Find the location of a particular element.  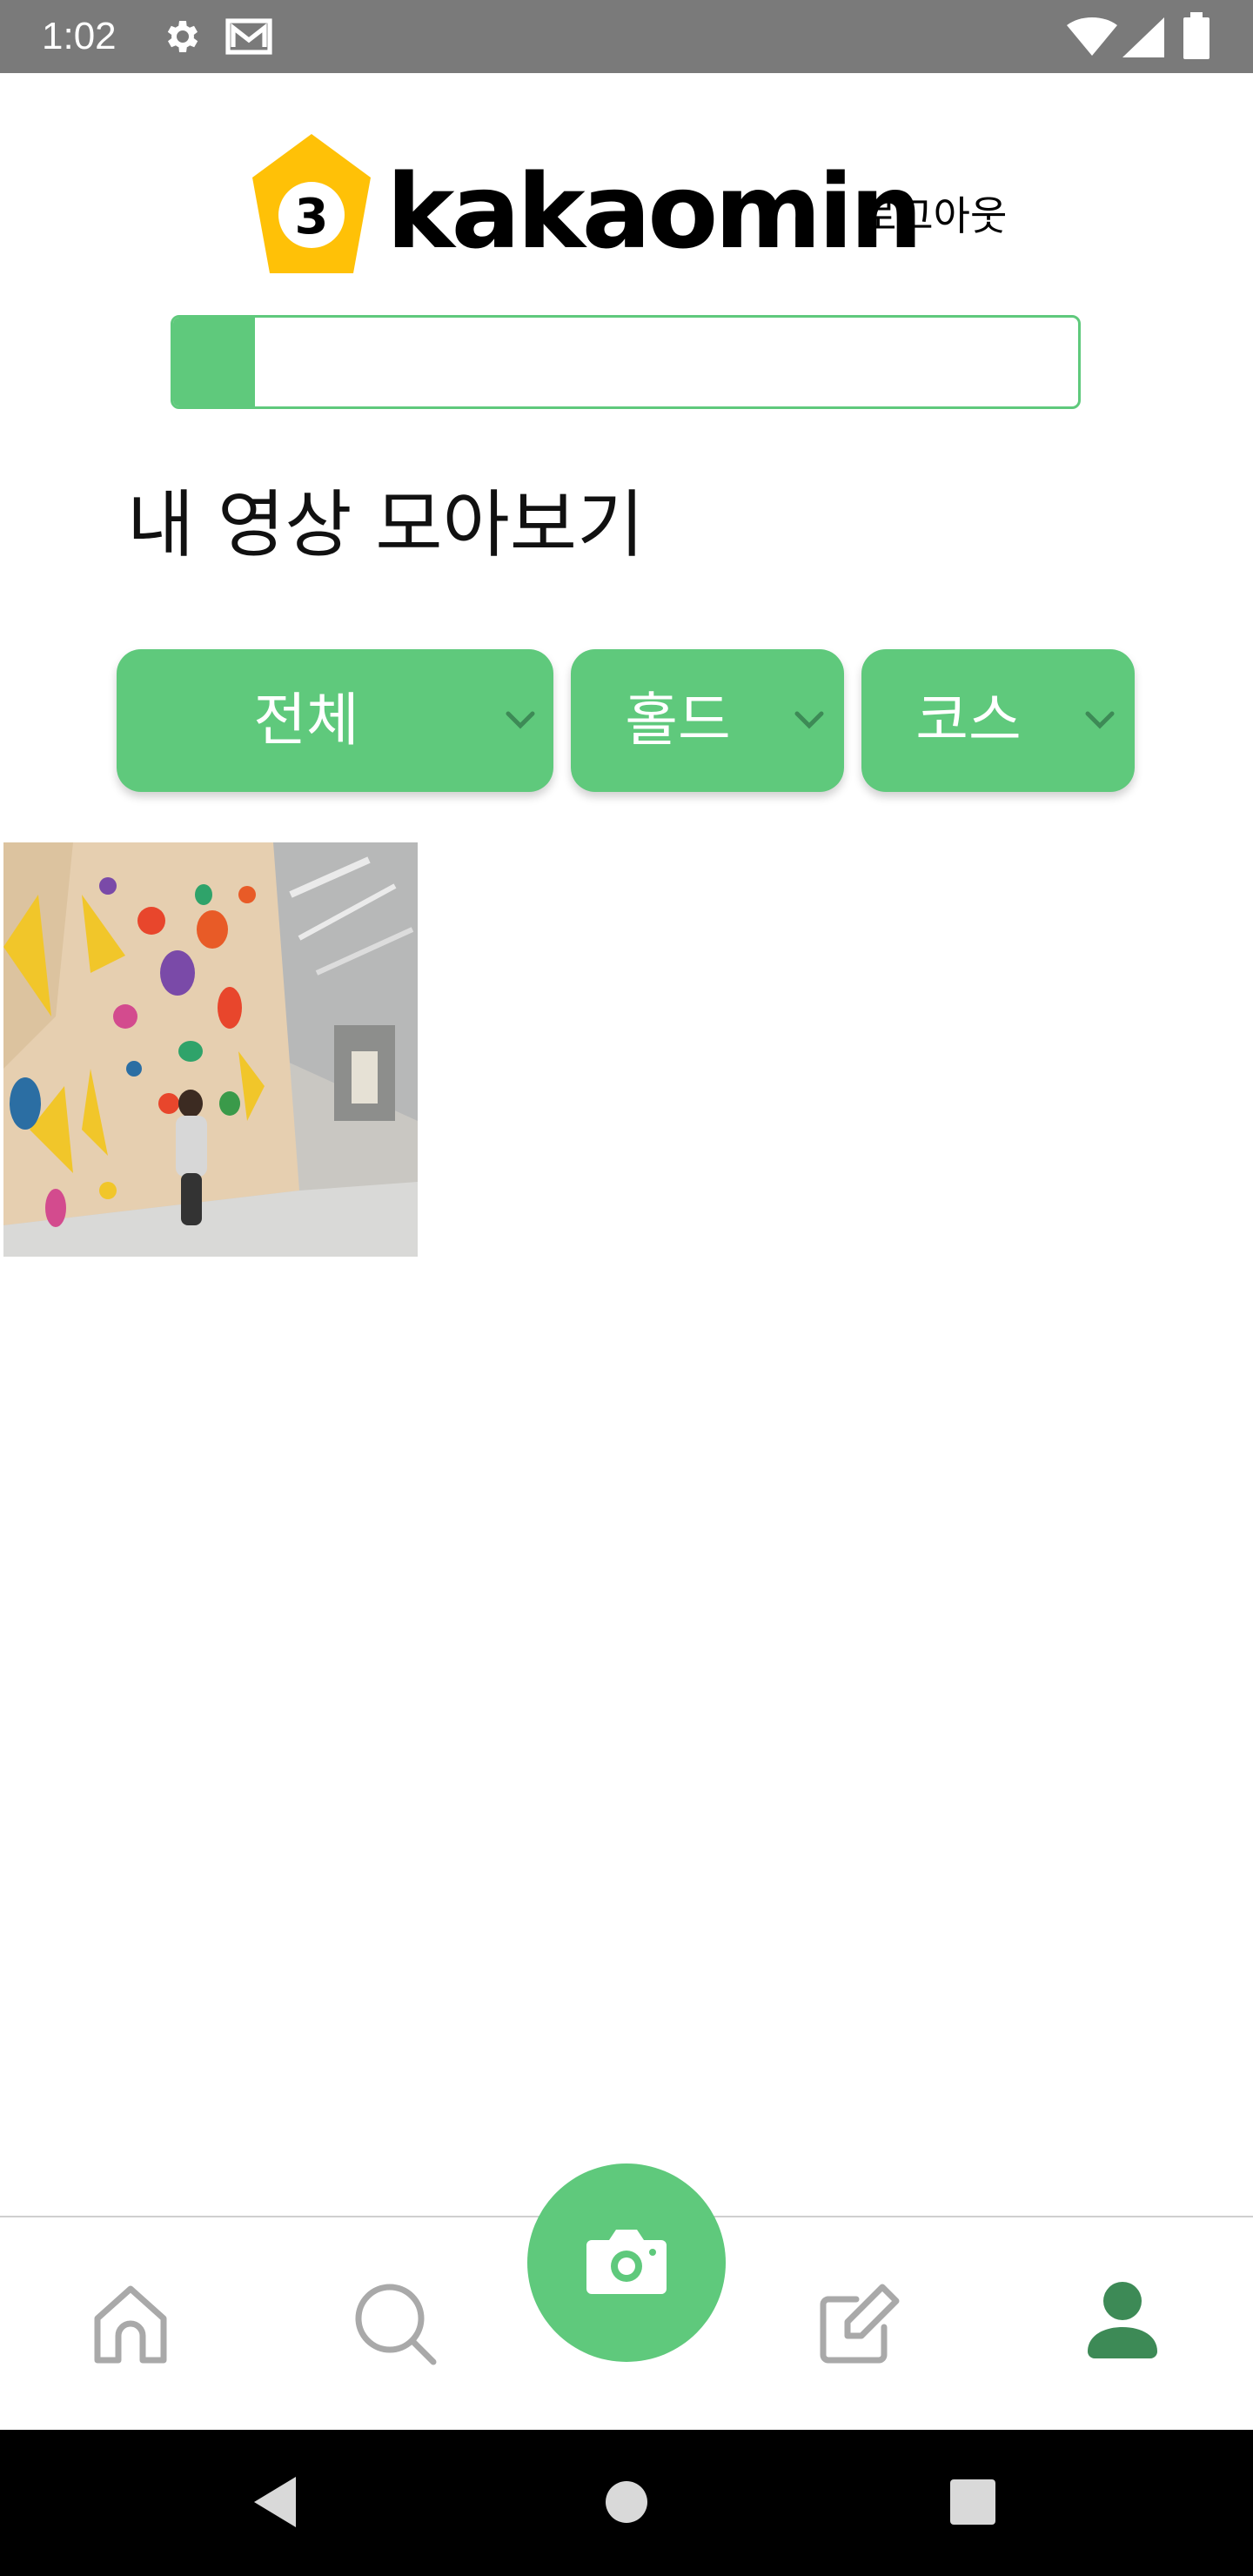

home-circle-icon is located at coordinates (626, 2502).